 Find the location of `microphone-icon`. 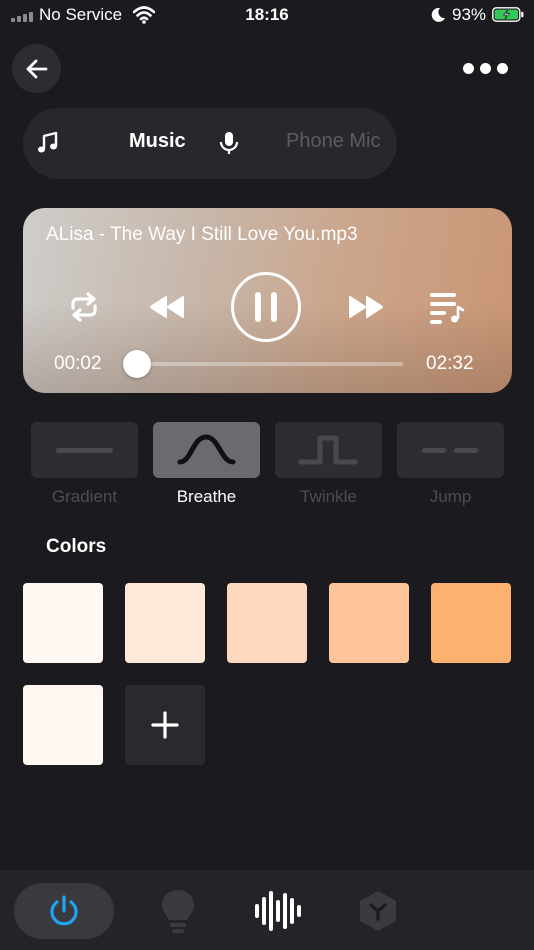

microphone-icon is located at coordinates (229, 143).